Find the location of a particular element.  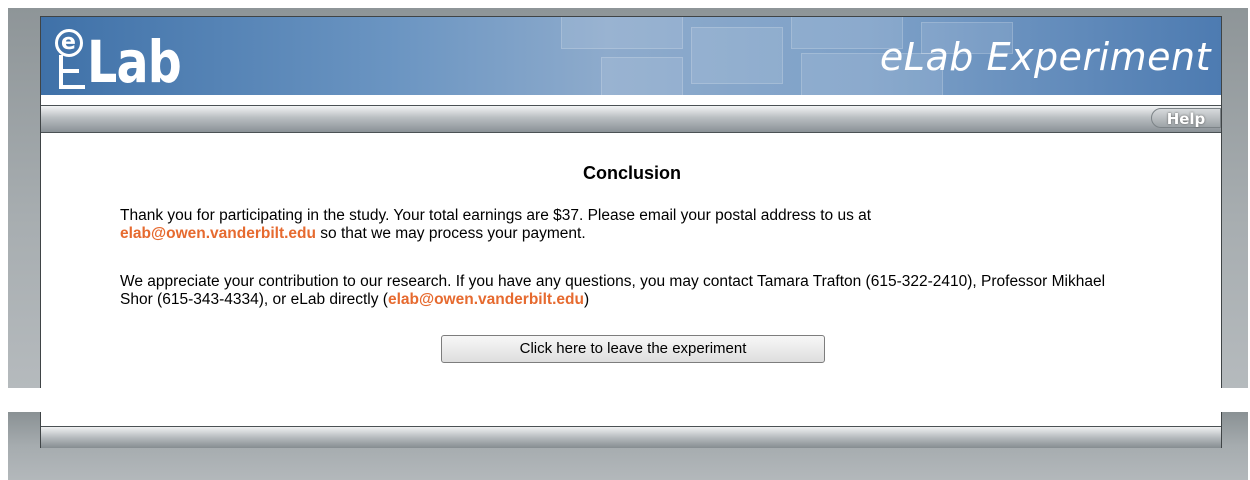

payment-text: so that we may process your payment. is located at coordinates (450, 233).